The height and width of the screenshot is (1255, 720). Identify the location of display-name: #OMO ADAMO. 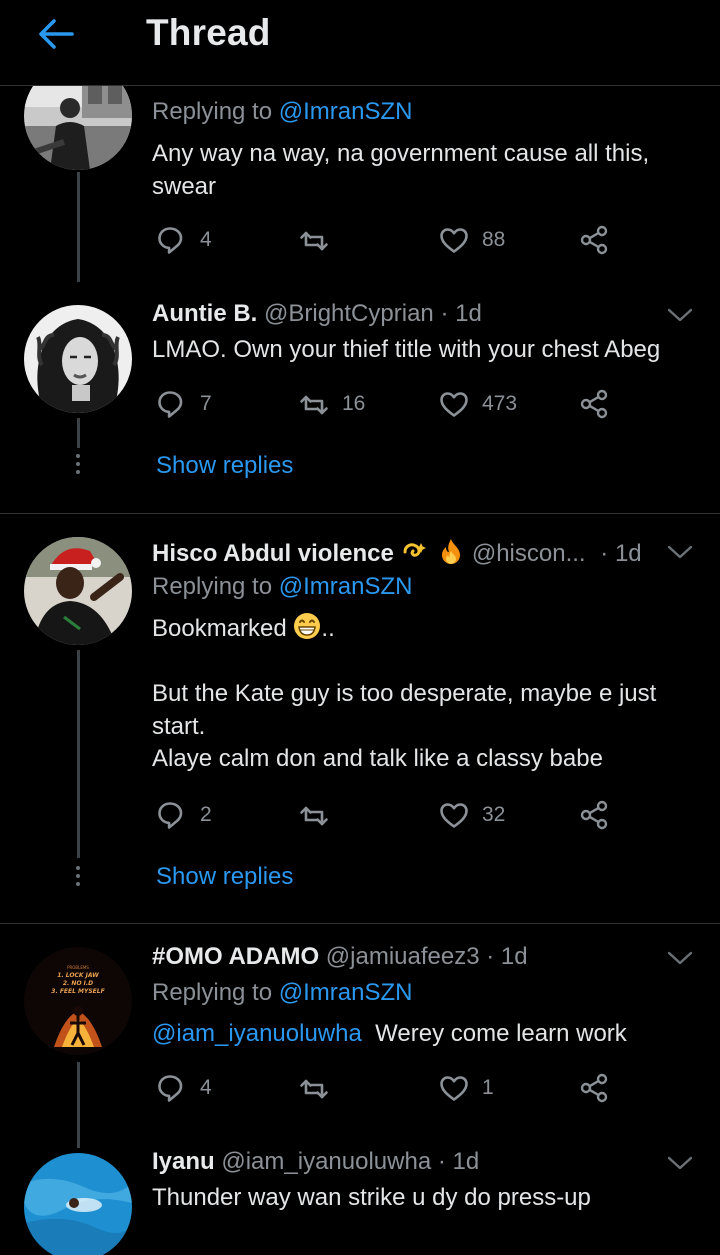
(235, 956).